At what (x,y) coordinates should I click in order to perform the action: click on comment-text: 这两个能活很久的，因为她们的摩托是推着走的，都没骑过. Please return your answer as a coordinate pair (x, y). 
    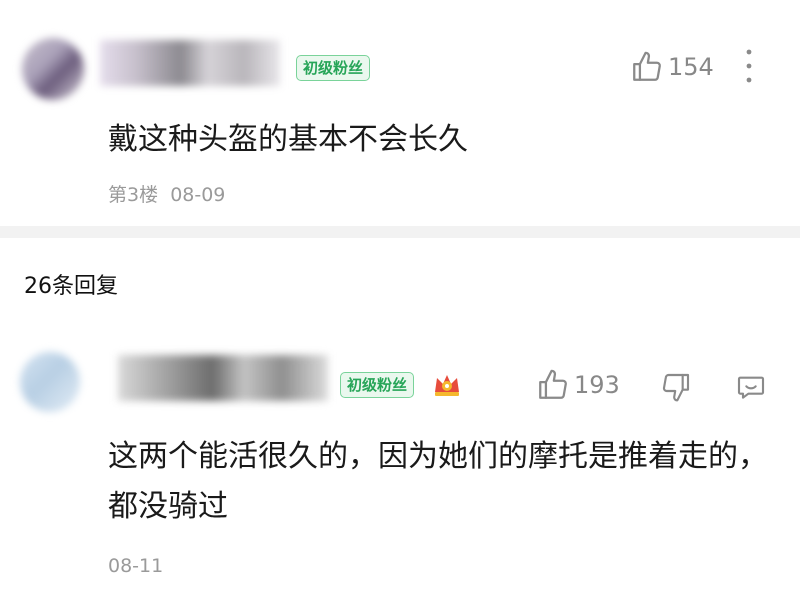
    Looking at the image, I should click on (438, 481).